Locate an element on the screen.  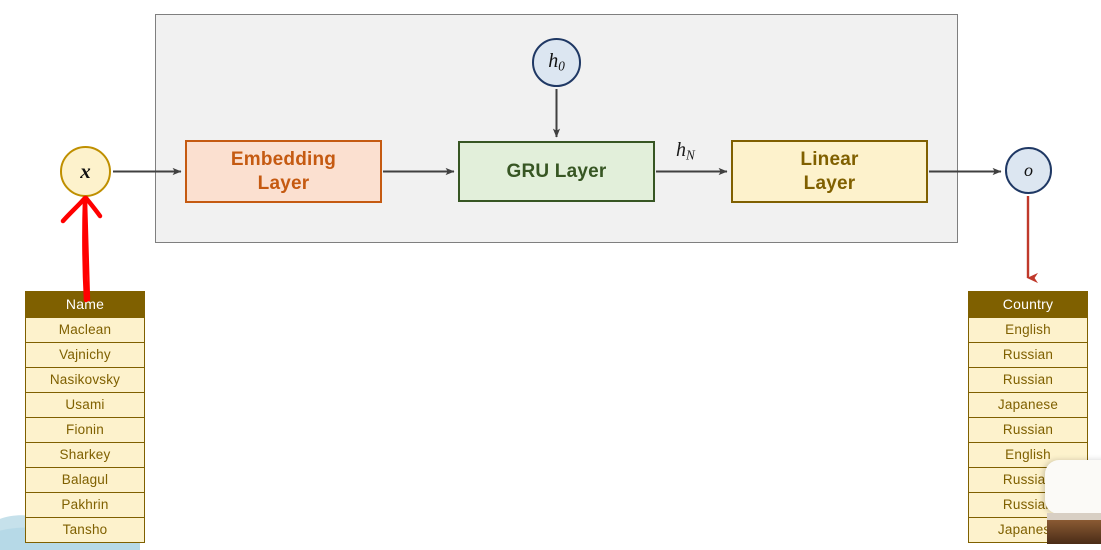
embedding-layer-label: Embedding Layer is located at coordinates (283, 171).